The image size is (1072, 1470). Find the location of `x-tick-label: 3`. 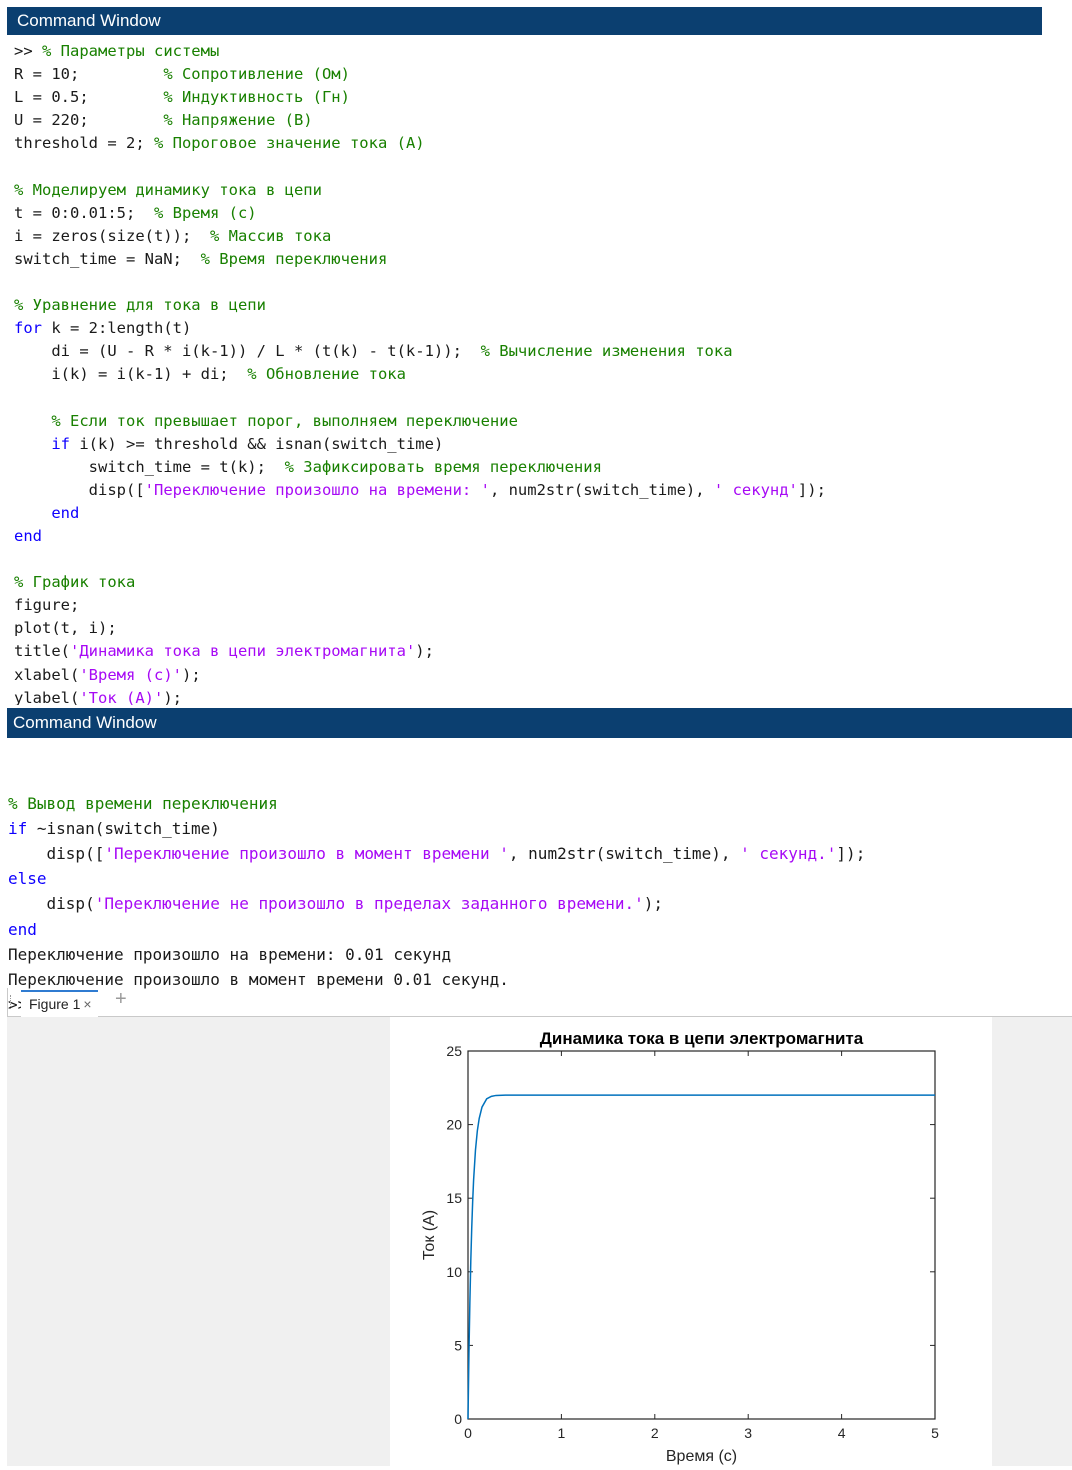

x-tick-label: 3 is located at coordinates (748, 1433).